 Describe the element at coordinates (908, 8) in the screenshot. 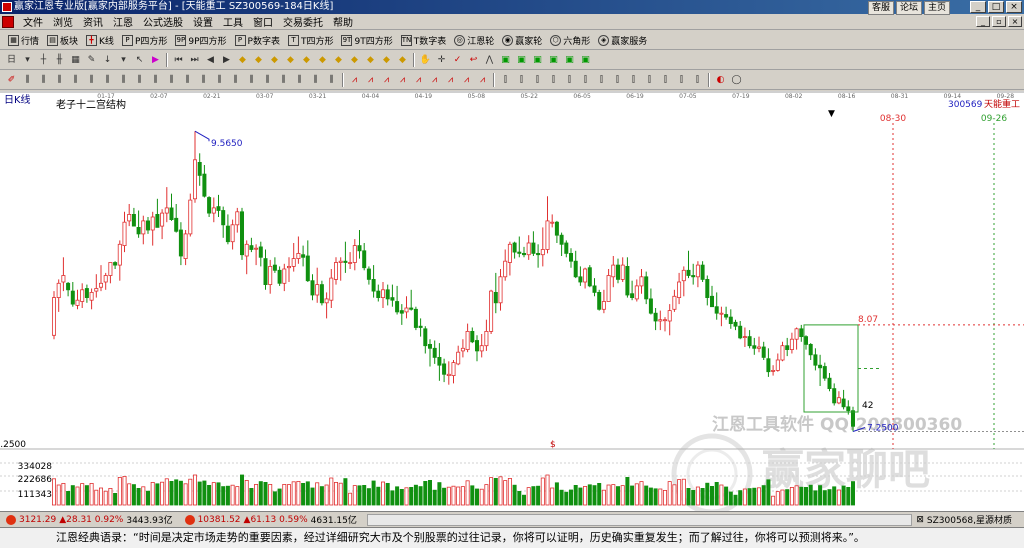

I see `link-forum: 论坛` at that location.